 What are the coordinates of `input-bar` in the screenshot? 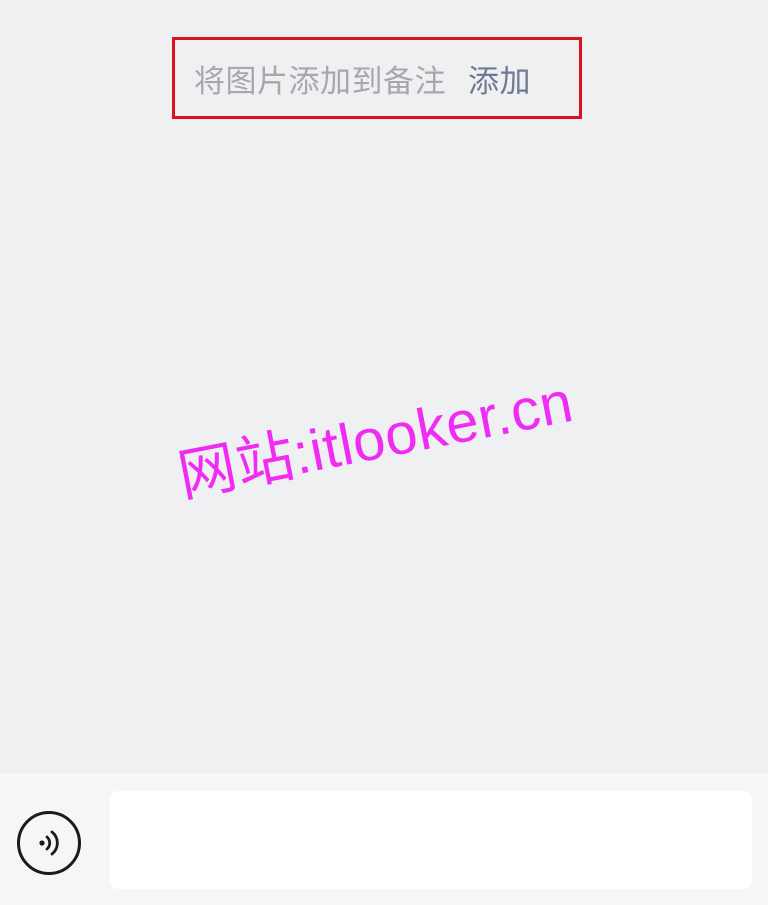 It's located at (384, 839).